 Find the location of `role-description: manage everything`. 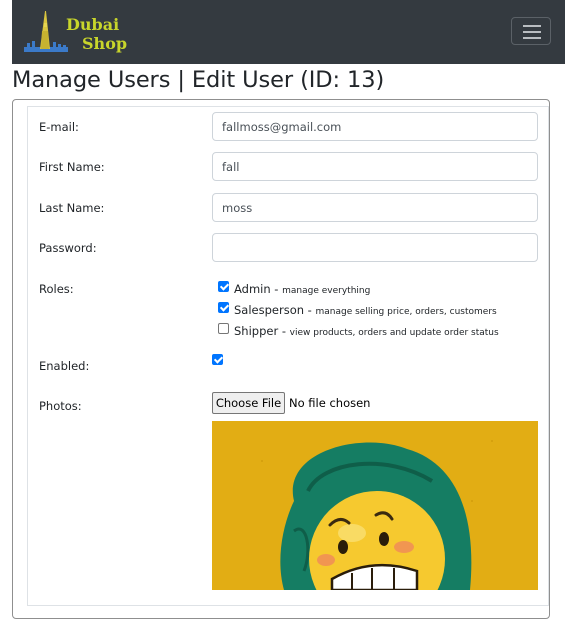

role-description: manage everything is located at coordinates (326, 291).